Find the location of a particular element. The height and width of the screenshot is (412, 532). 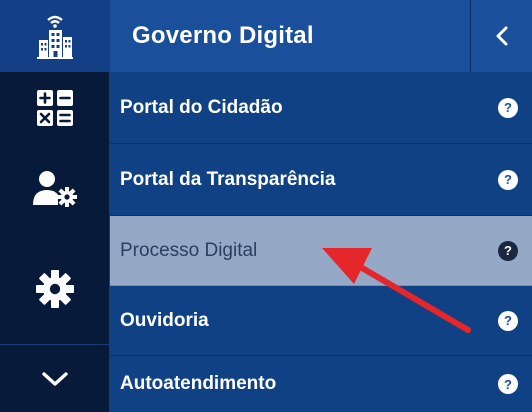

panel-header: Governo Digital is located at coordinates (321, 36).